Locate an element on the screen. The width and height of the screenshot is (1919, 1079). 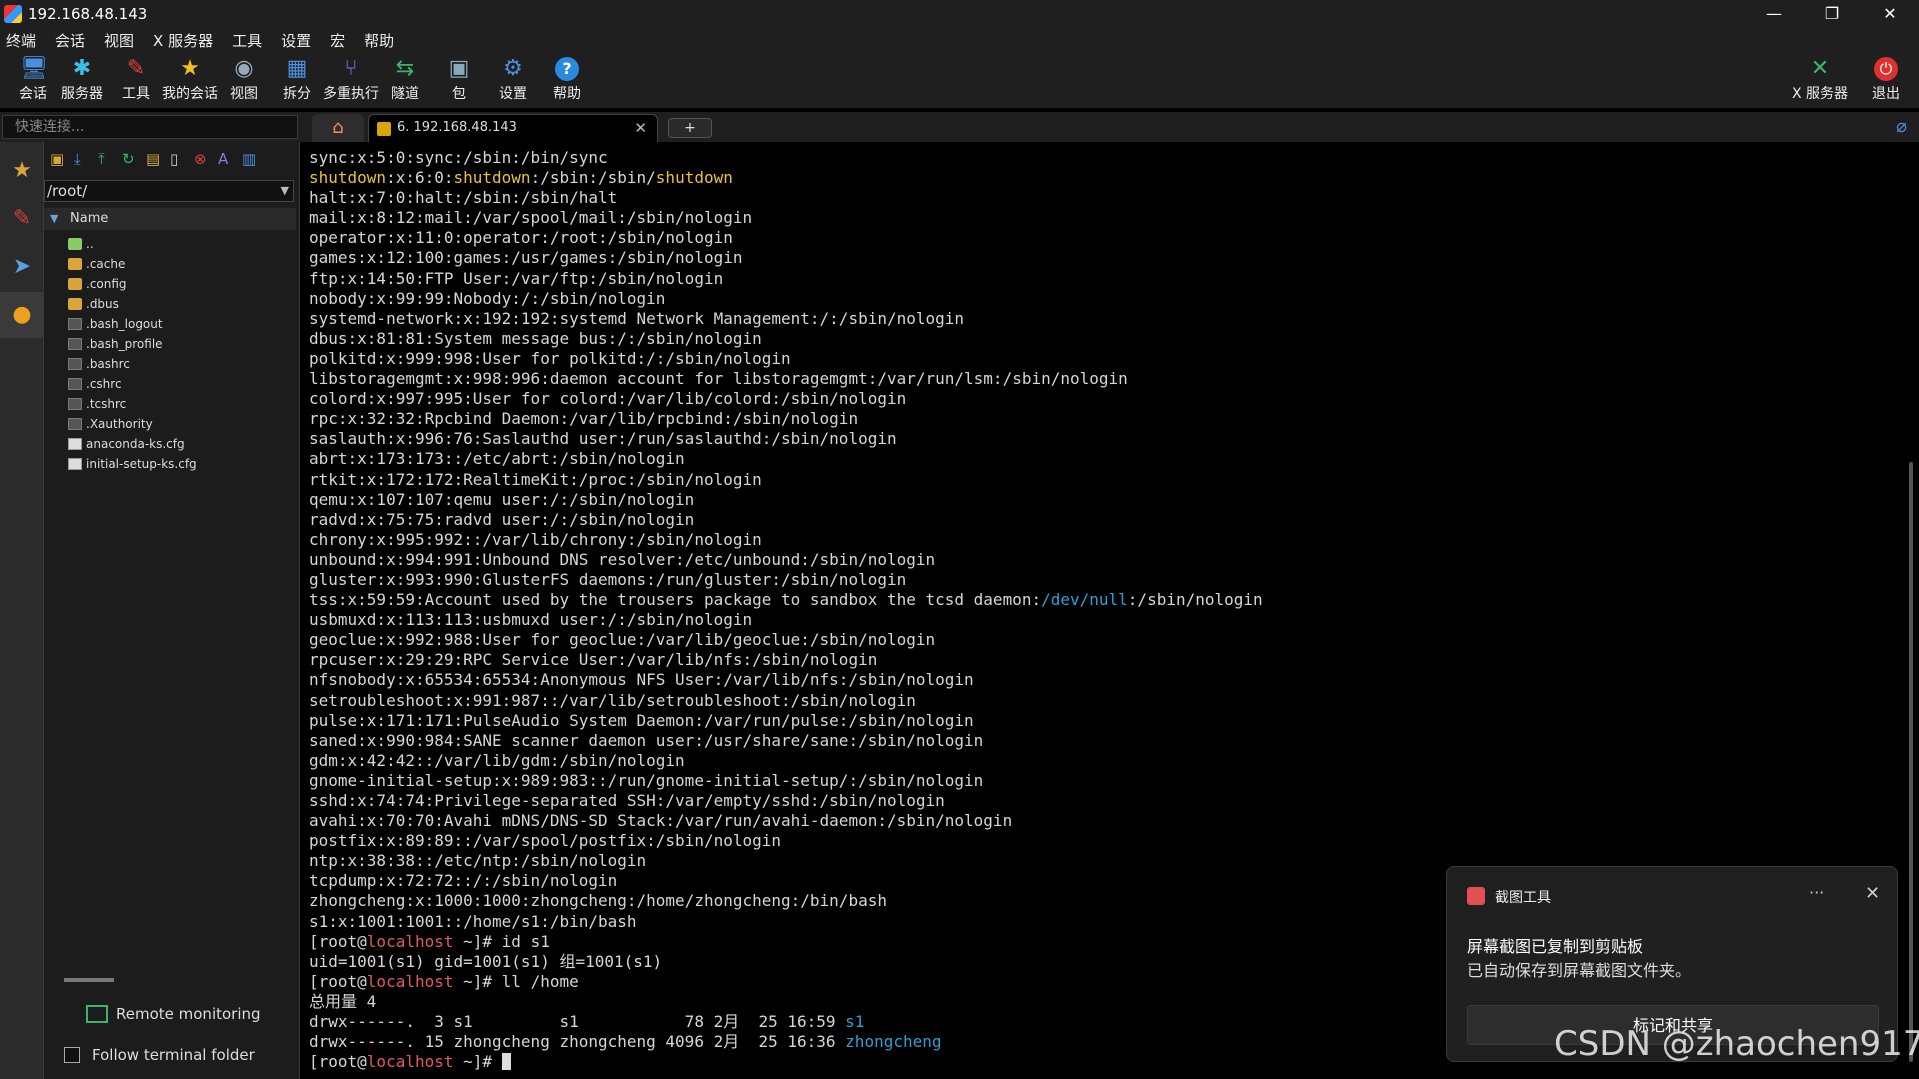
file-row: .Xauthority is located at coordinates (170, 424).